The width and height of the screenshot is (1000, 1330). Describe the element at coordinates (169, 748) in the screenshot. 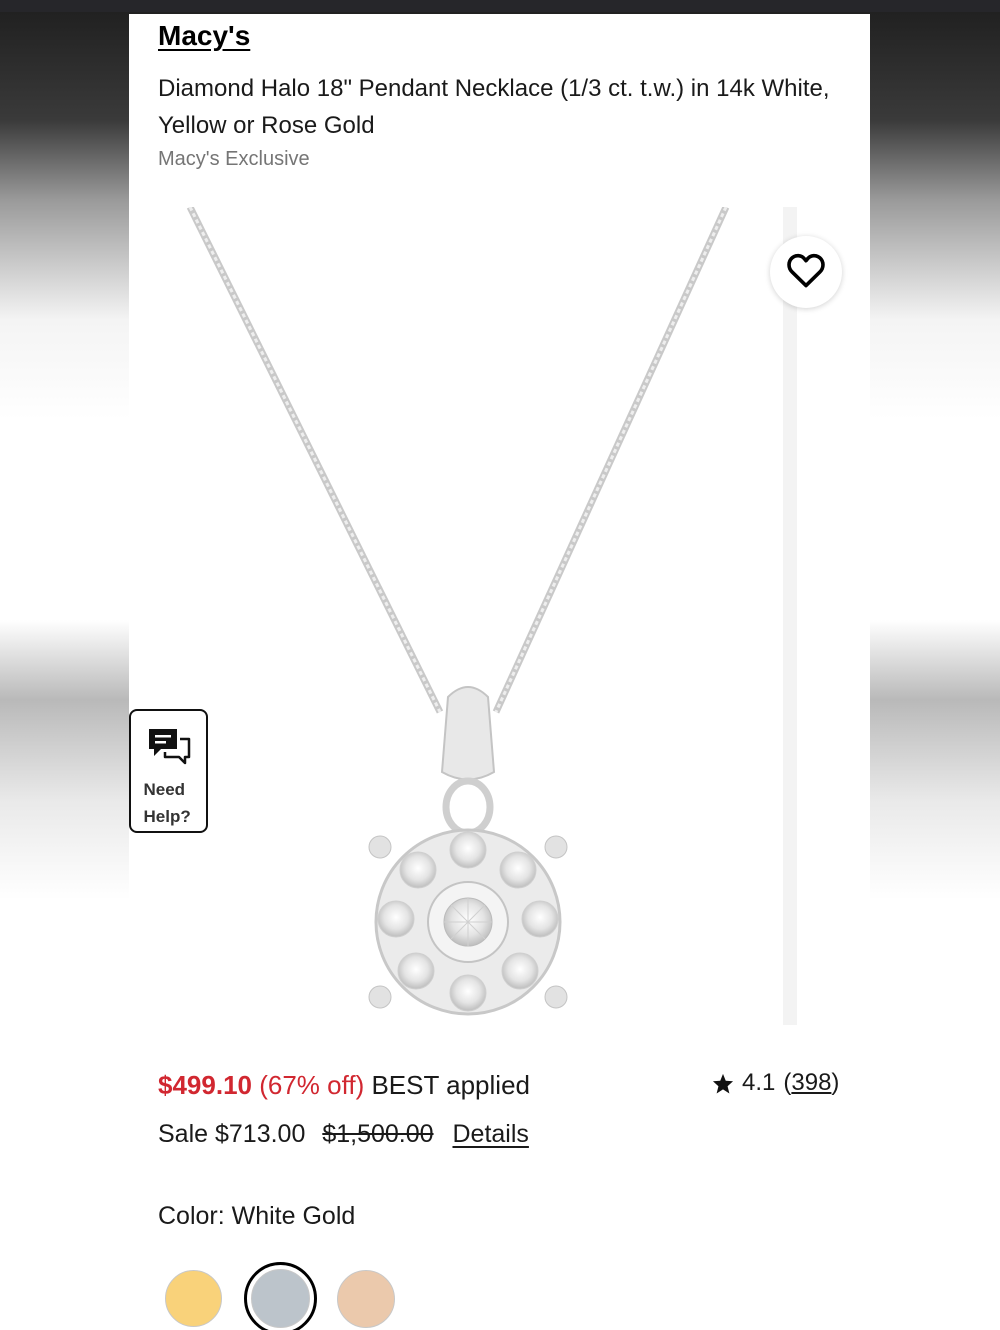

I see `chat-bubbles-icon` at that location.